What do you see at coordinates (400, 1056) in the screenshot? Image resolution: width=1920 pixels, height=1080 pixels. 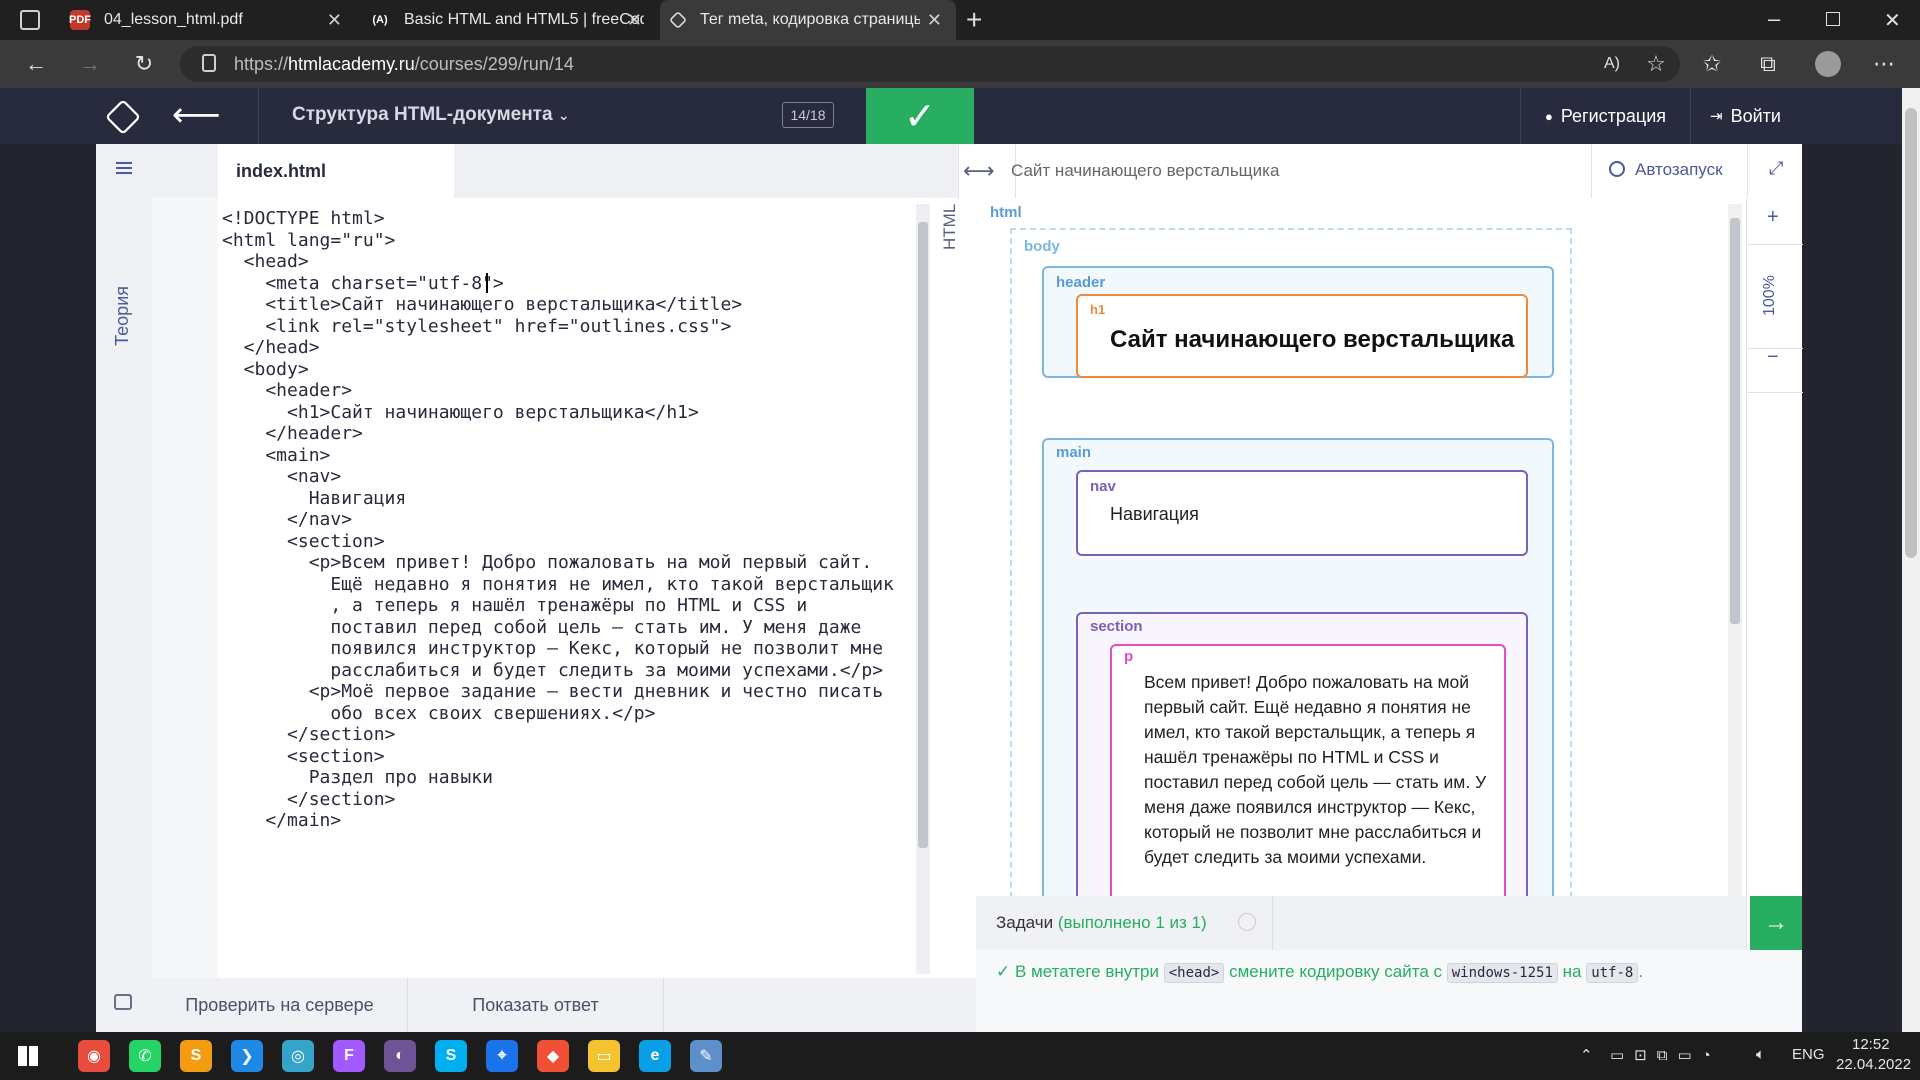 I see `github-icon: ◐` at bounding box center [400, 1056].